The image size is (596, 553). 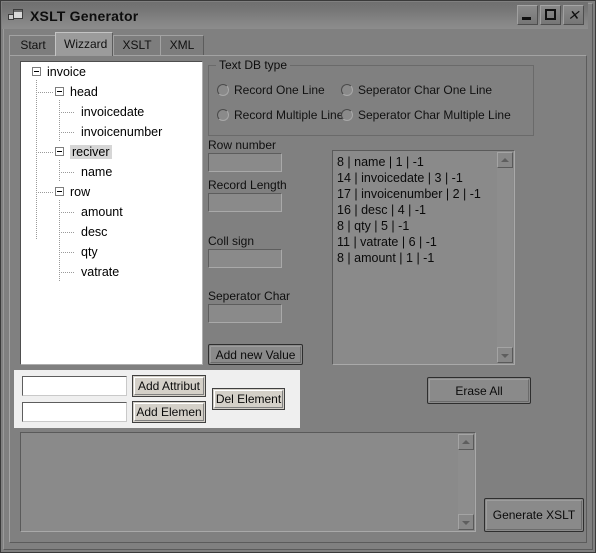 I want to click on radio-seperator-char-one-line: Seperator Char One Line, so click(x=416, y=90).